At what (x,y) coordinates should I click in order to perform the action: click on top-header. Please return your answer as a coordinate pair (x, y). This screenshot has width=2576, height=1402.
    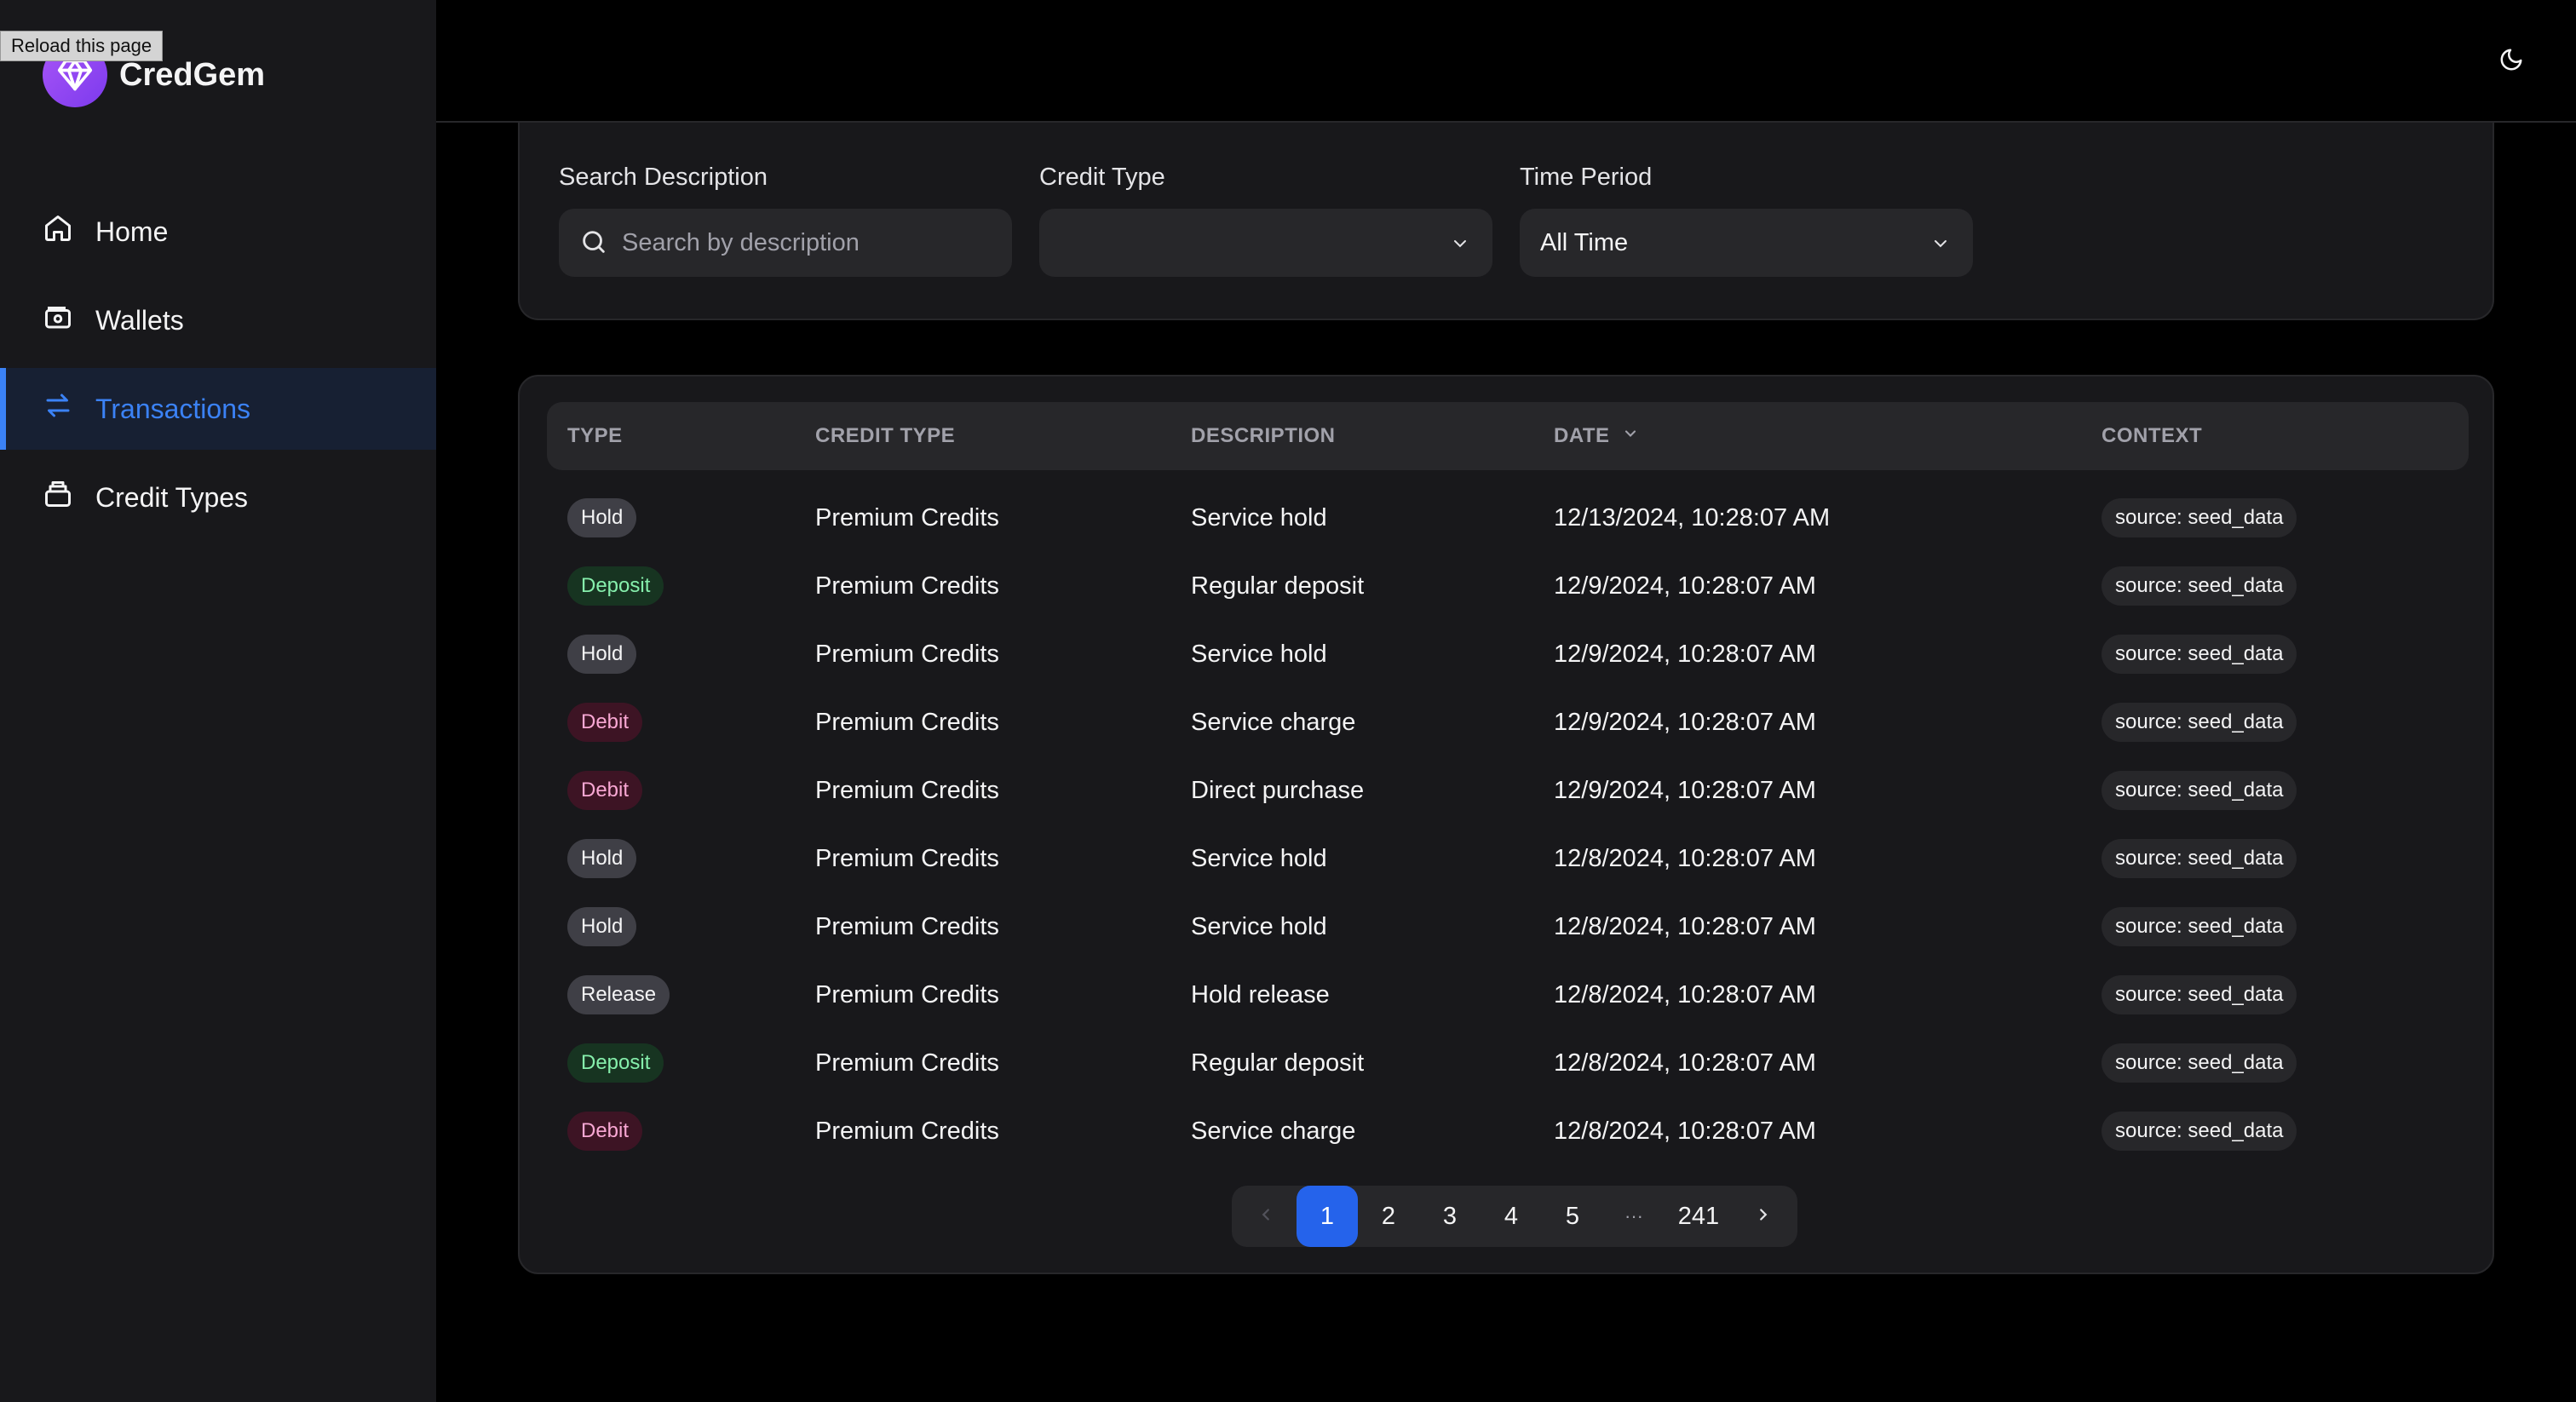
    Looking at the image, I should click on (1506, 62).